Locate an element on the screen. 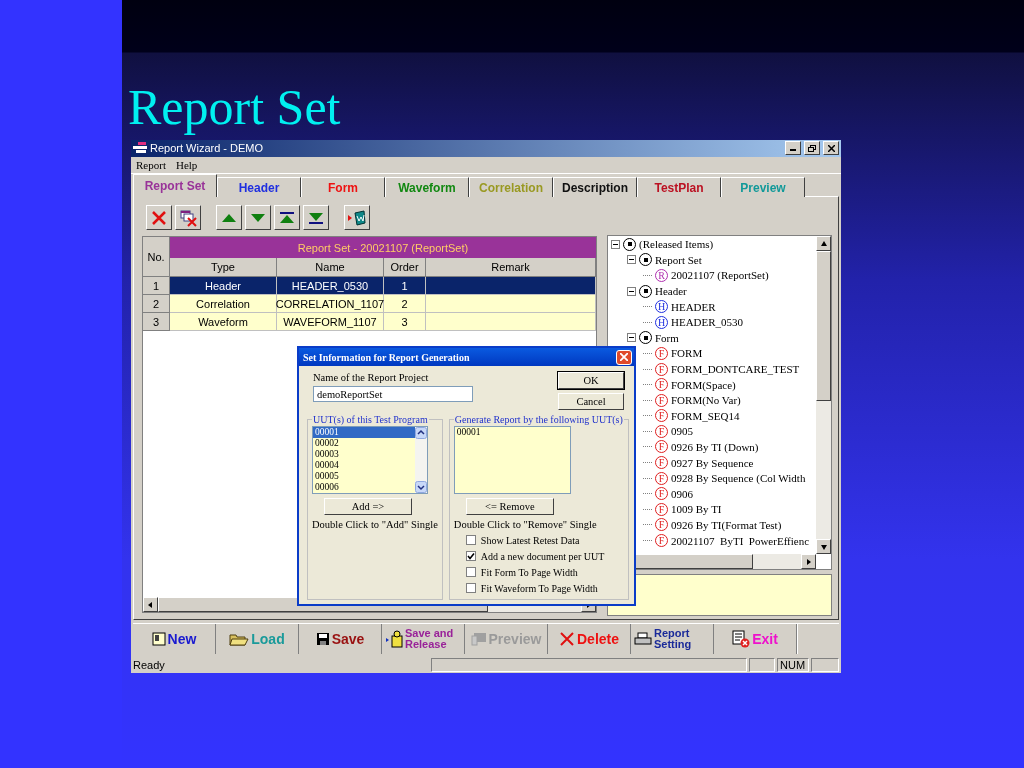 The width and height of the screenshot is (1024, 768). tree-item: HEADER is located at coordinates (693, 306).